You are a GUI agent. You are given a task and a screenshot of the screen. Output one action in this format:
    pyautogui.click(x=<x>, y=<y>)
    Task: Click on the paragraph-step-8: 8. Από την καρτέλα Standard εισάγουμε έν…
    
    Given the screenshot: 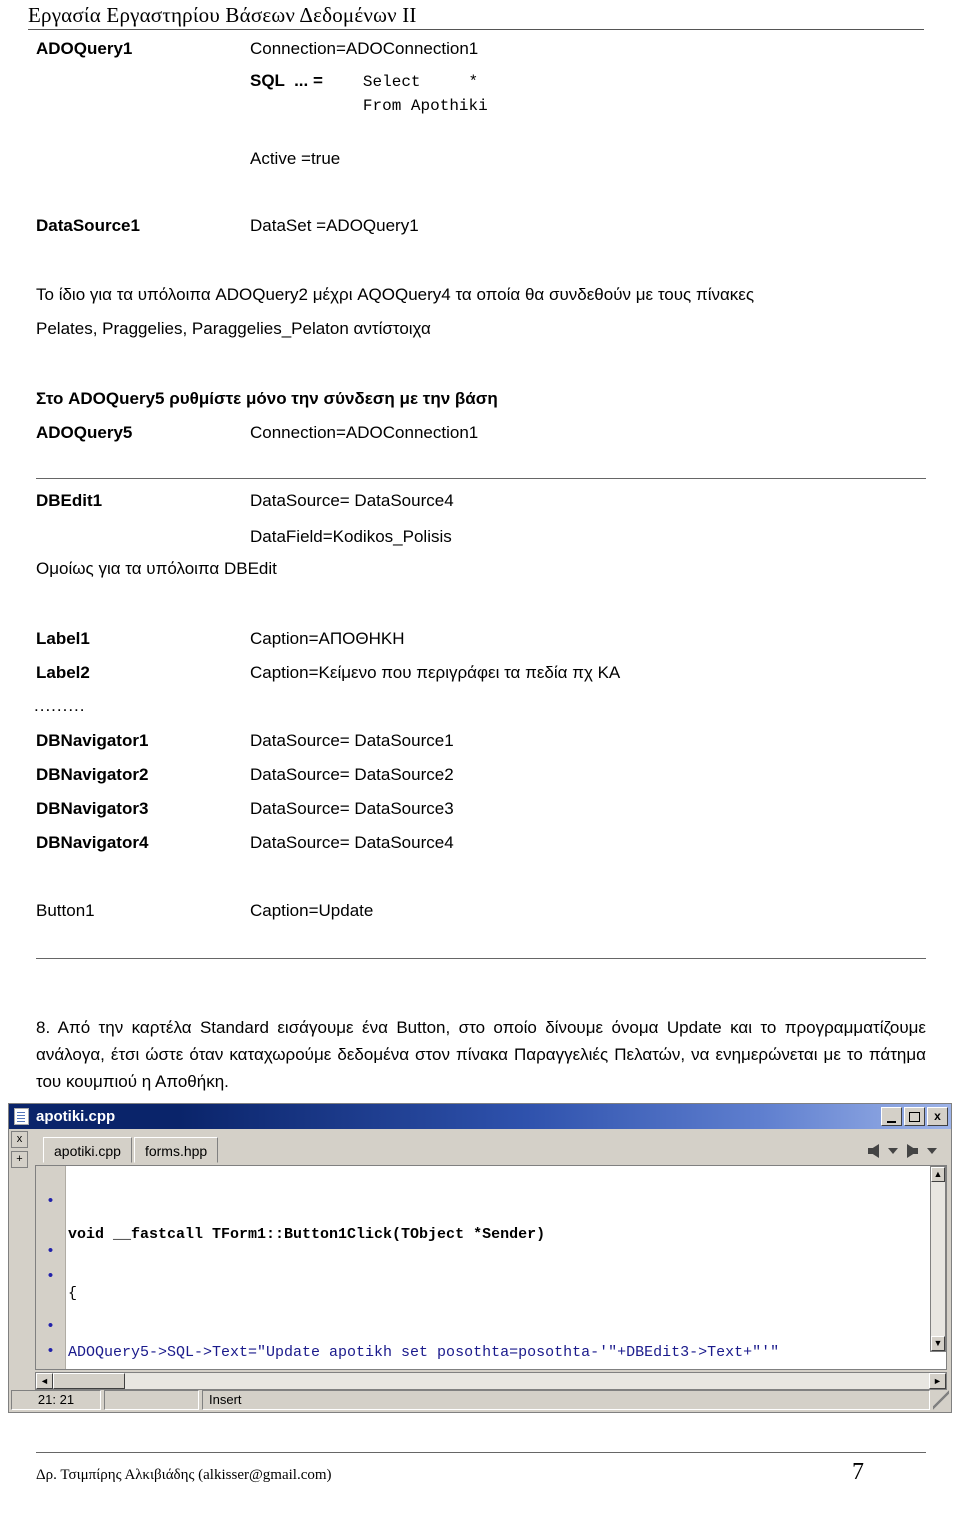 What is the action you would take?
    pyautogui.click(x=481, y=1054)
    